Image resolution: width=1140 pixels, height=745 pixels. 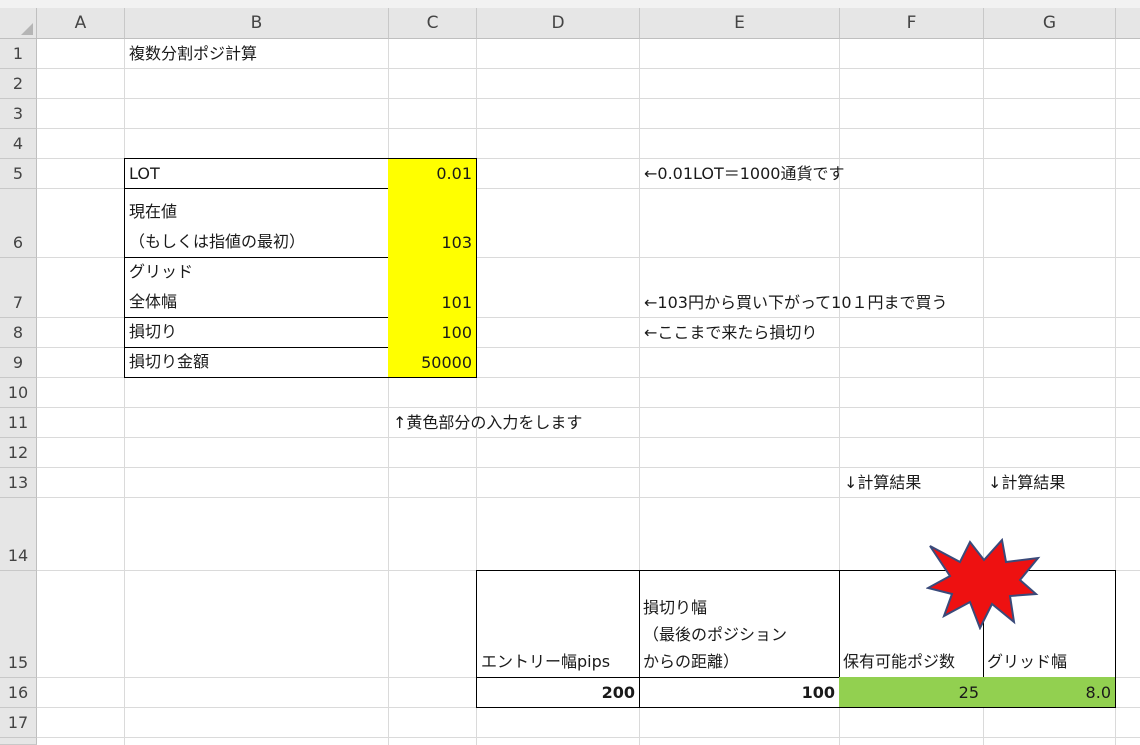 I want to click on cell-d16-entry-width-value: 200, so click(x=558, y=692).